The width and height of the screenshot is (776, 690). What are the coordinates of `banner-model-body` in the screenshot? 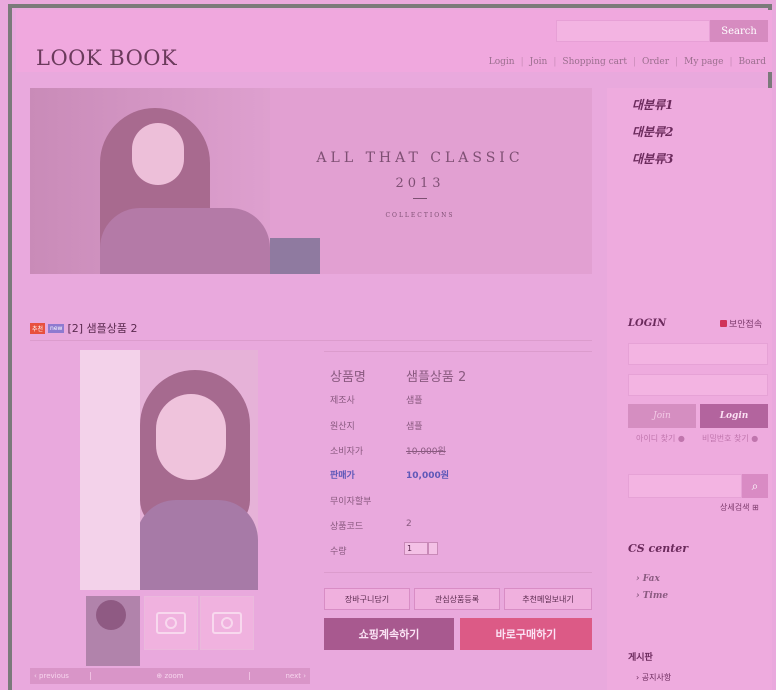 It's located at (185, 241).